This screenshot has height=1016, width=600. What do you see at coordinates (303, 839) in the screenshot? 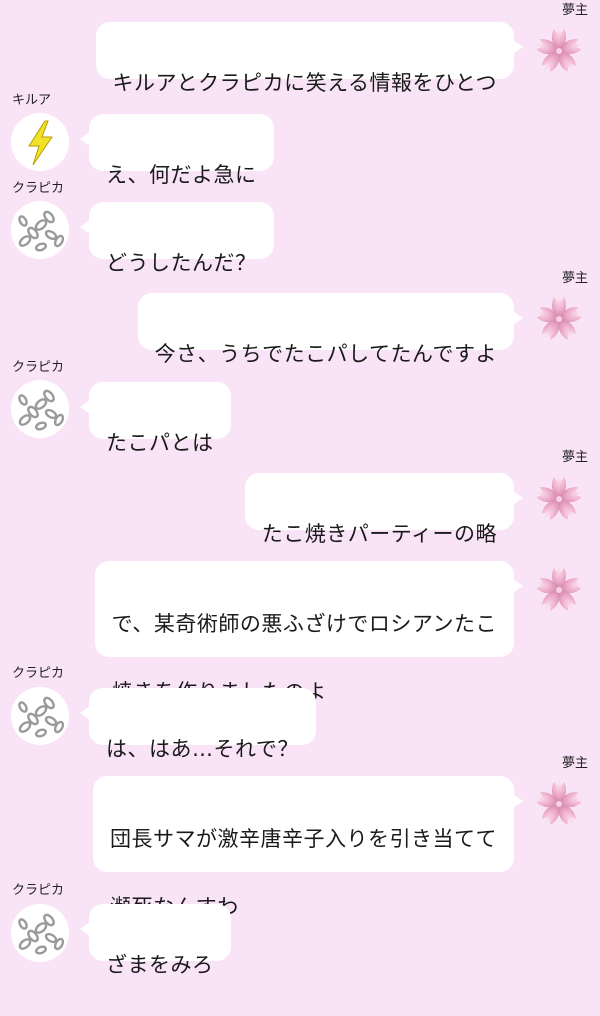
I see `message-text: 団長サマが激辛唐辛子入りを引き当てて` at bounding box center [303, 839].